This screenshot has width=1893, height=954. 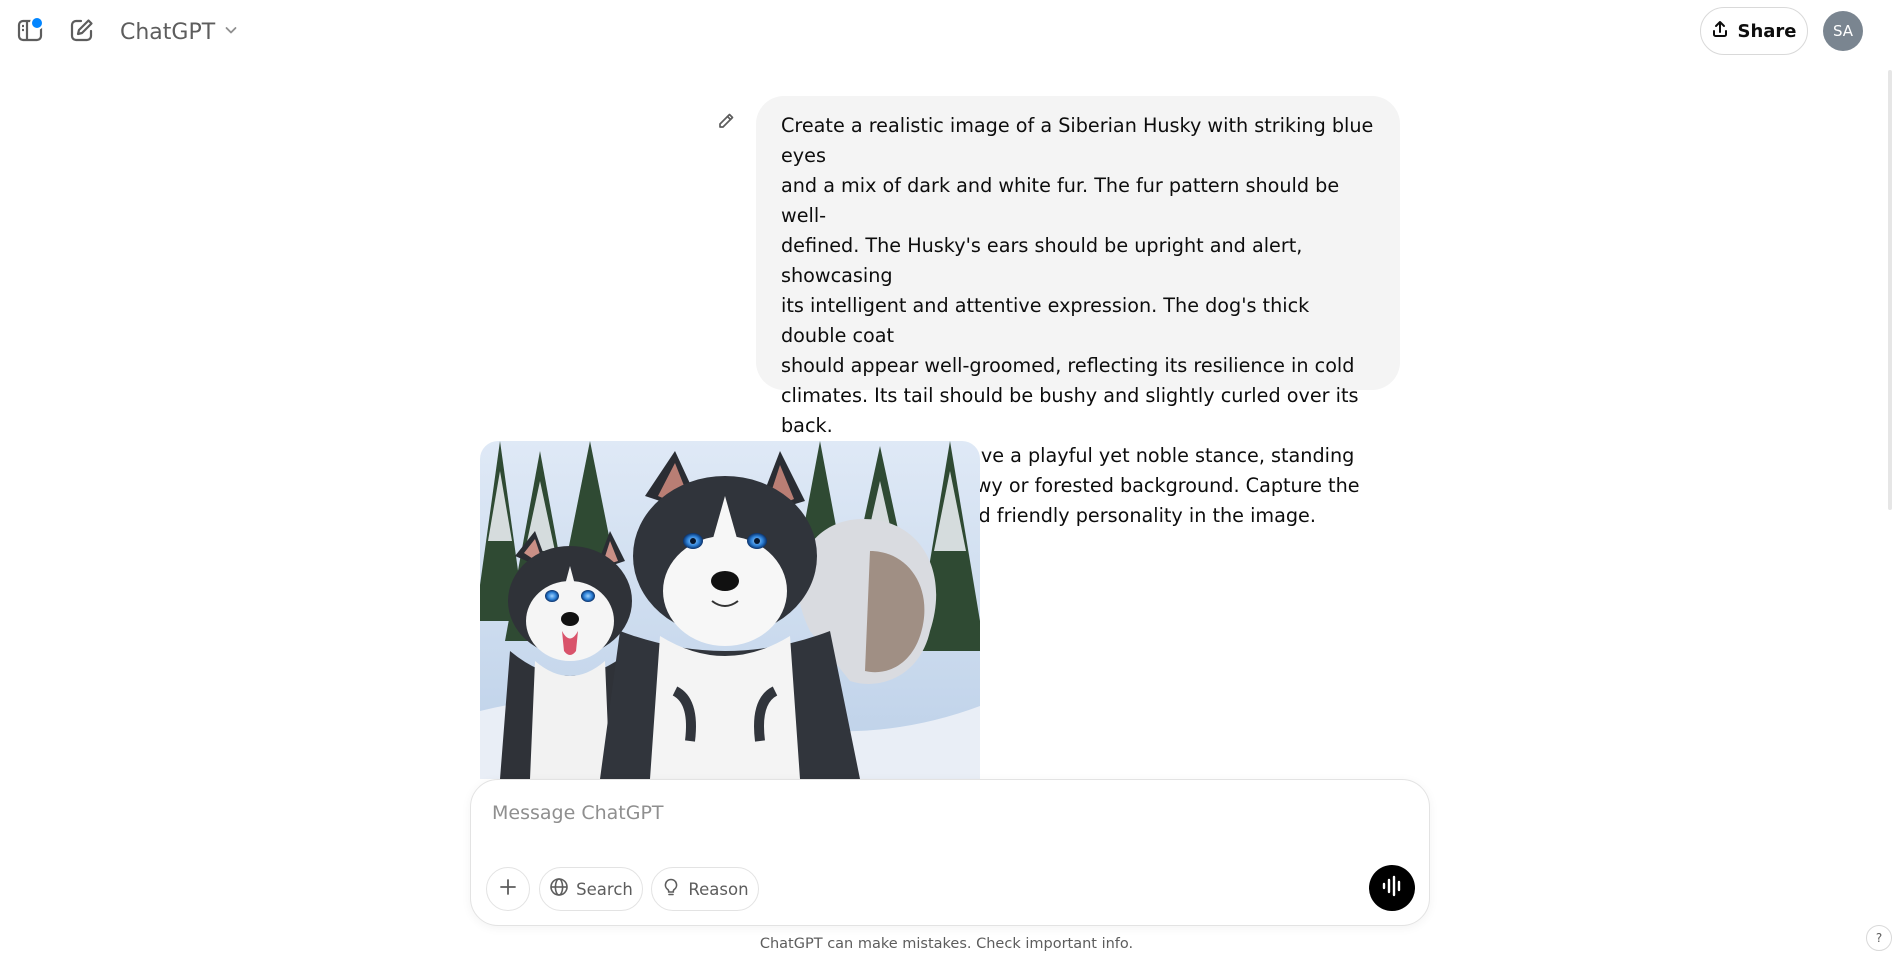 I want to click on avatar: SA, so click(x=1843, y=31).